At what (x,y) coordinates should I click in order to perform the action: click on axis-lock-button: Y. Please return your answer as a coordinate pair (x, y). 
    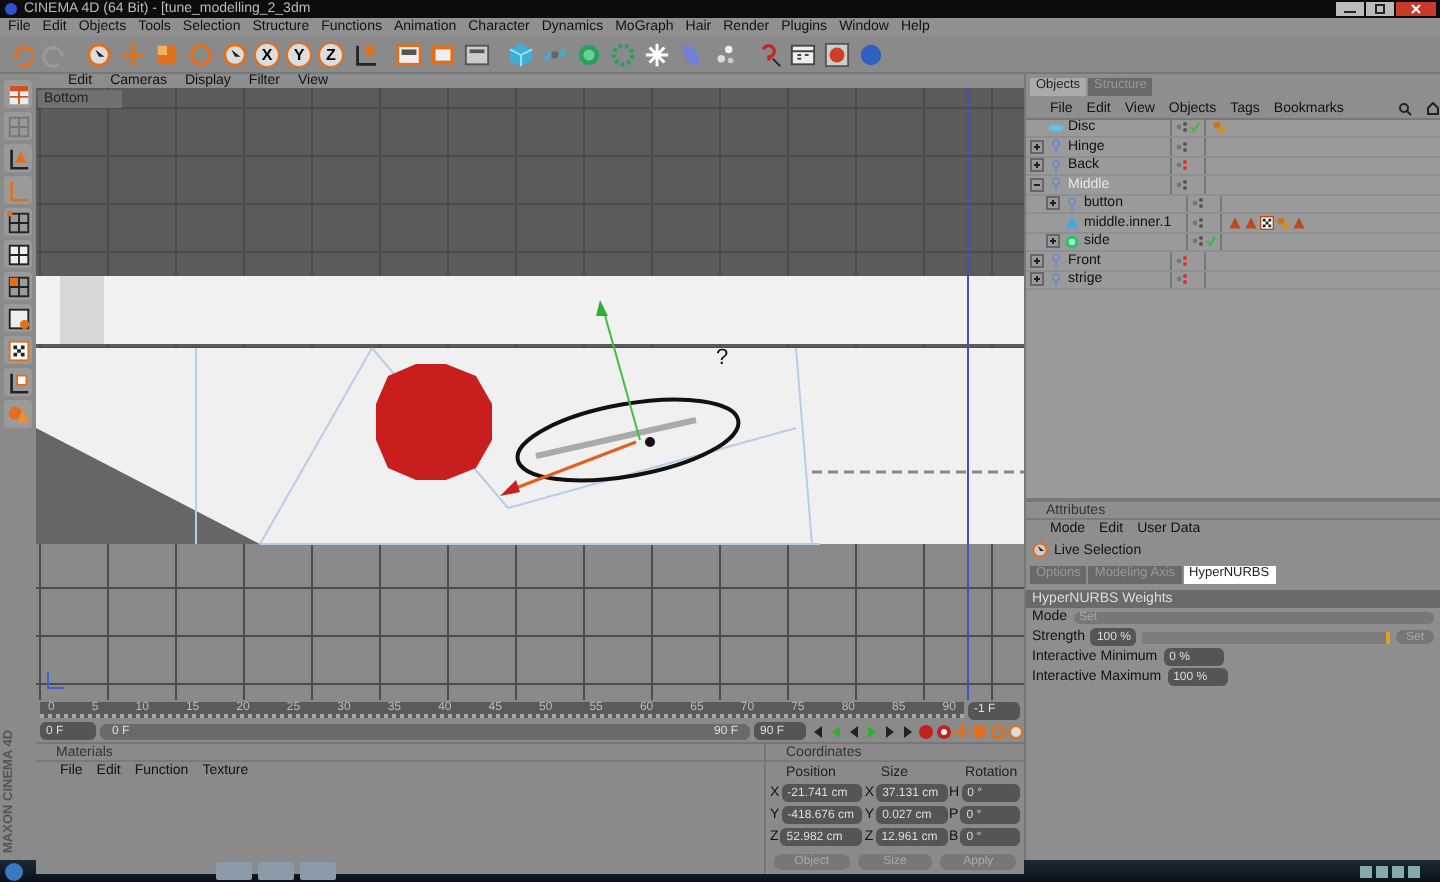
    Looking at the image, I should click on (299, 54).